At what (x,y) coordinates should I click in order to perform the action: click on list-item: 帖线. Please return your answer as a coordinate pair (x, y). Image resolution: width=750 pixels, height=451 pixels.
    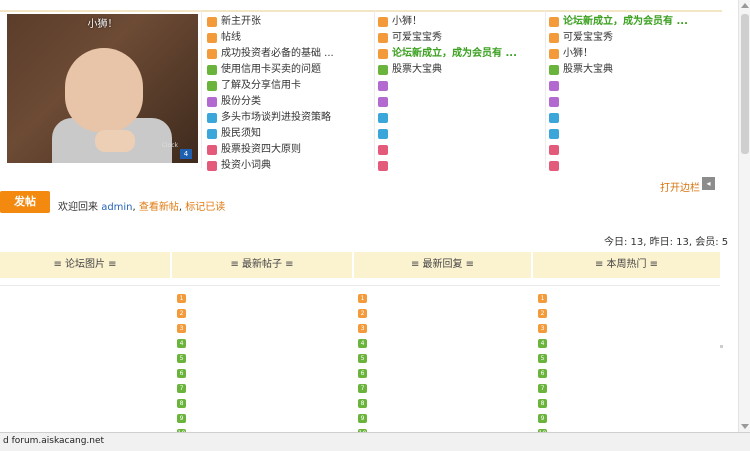
    Looking at the image, I should click on (270, 38).